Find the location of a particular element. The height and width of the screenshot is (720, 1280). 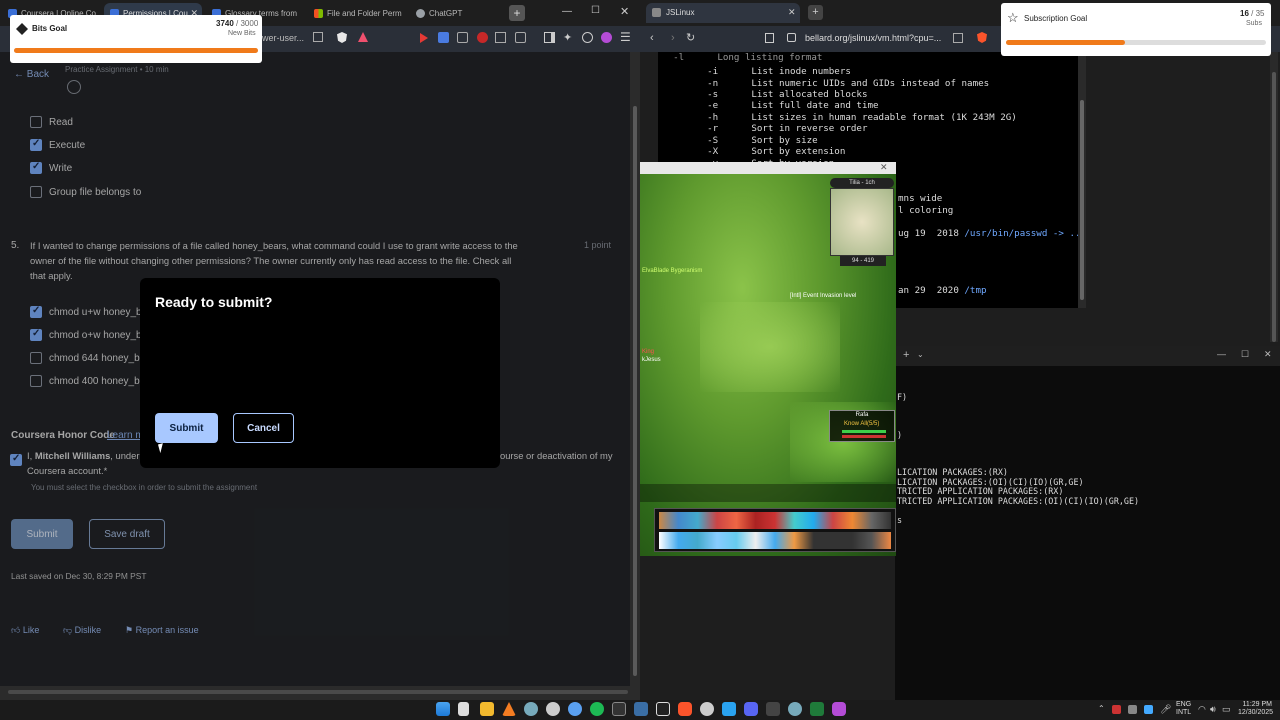

sidebar-icon is located at coordinates (549, 37).